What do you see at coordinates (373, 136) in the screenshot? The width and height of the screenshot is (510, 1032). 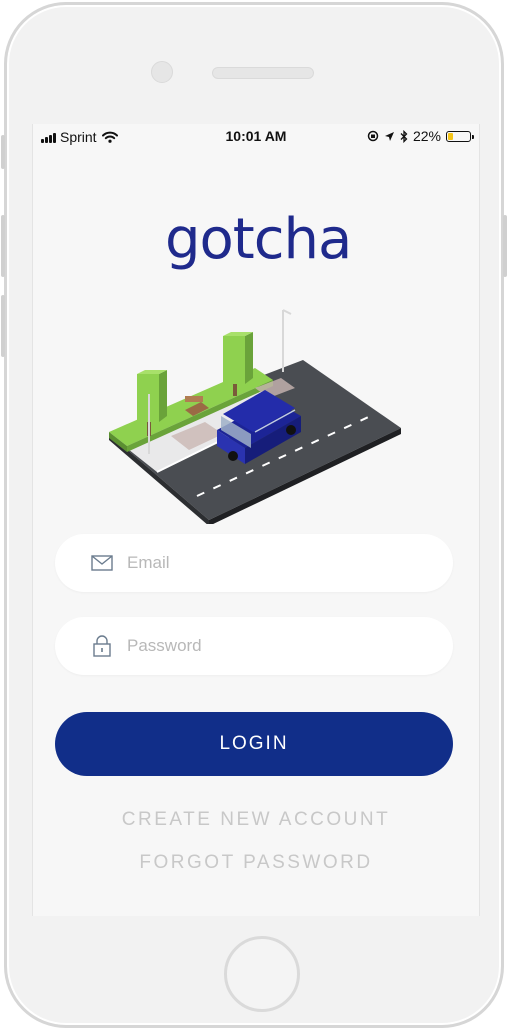 I see `rotation-lock-icon` at bounding box center [373, 136].